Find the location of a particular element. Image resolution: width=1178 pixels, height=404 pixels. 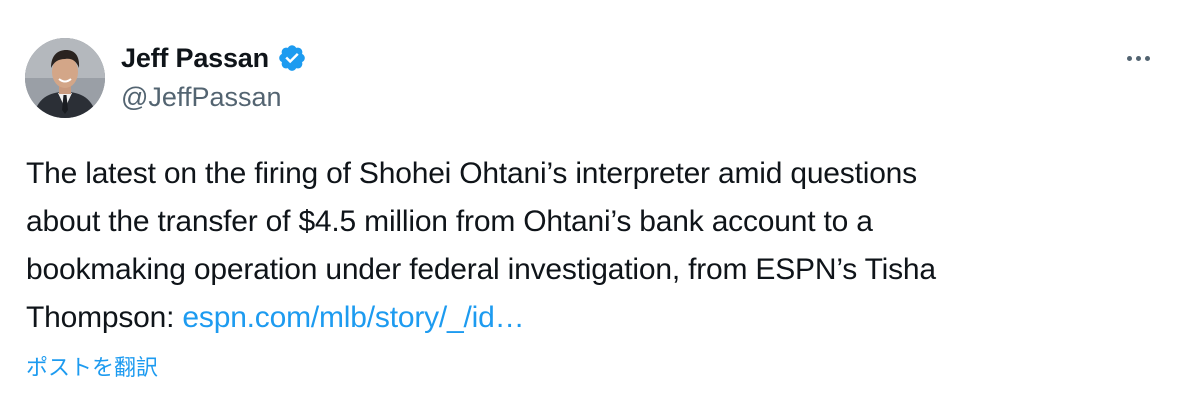

tweet-text-prefix: Thompson: is located at coordinates (104, 317).